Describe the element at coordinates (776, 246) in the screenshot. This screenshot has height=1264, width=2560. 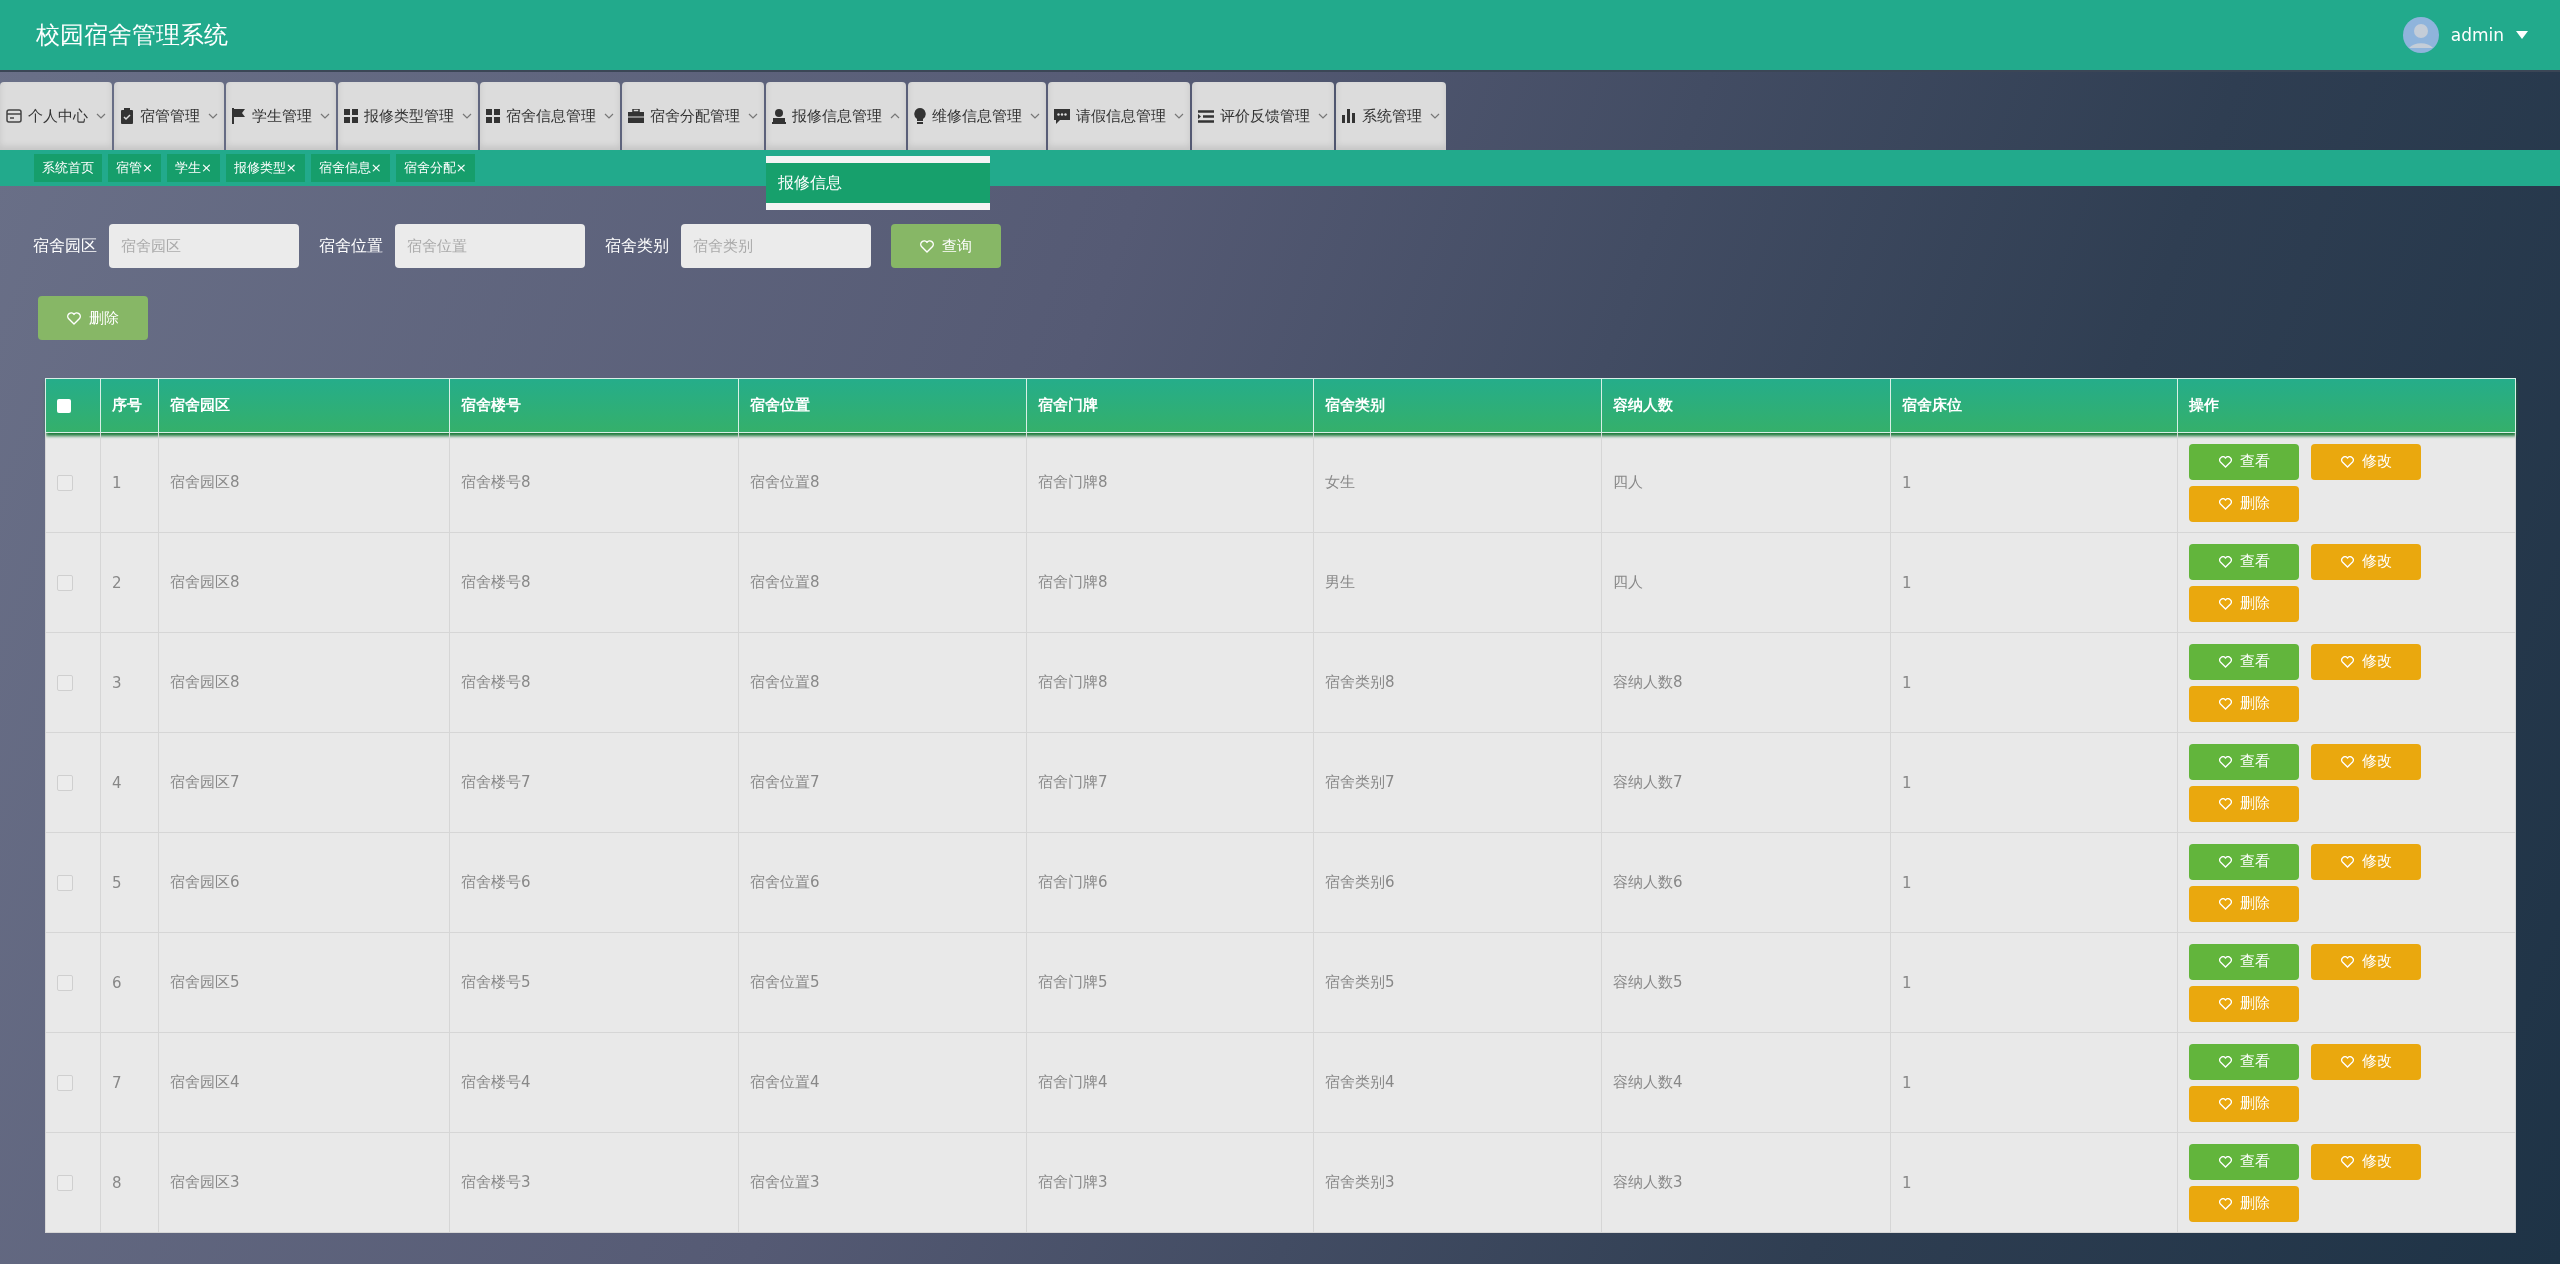
I see `search-field: 宿舍类别` at that location.